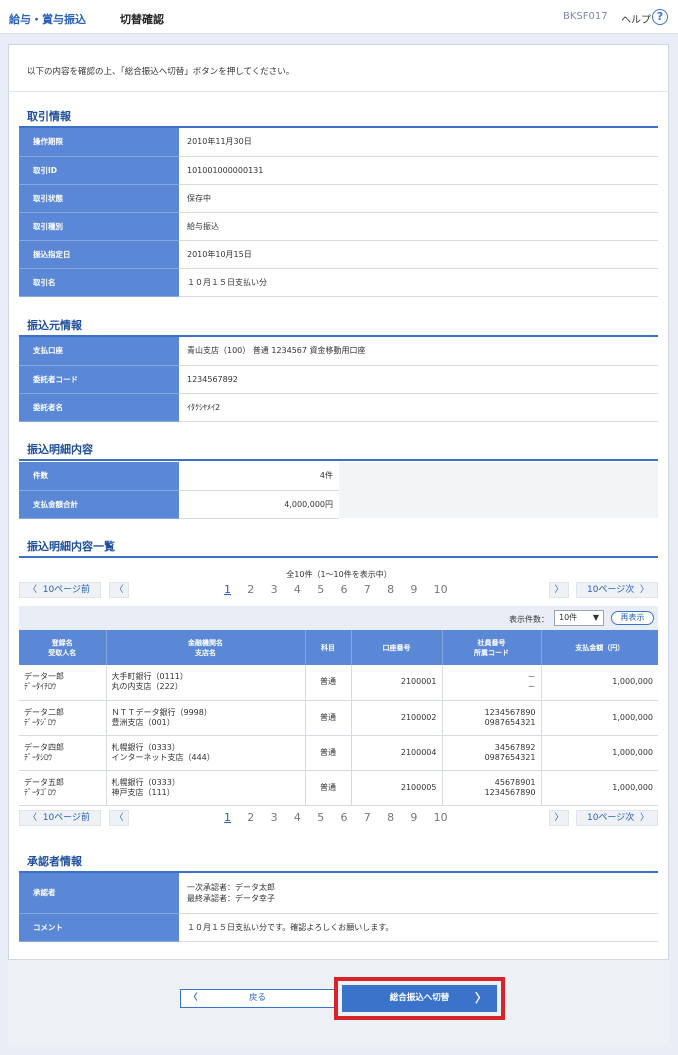 The width and height of the screenshot is (678, 1055). What do you see at coordinates (339, 17) in the screenshot?
I see `top-bar: 給与・賞与振込 切替確認 BKSF017 ヘルプ ?` at bounding box center [339, 17].